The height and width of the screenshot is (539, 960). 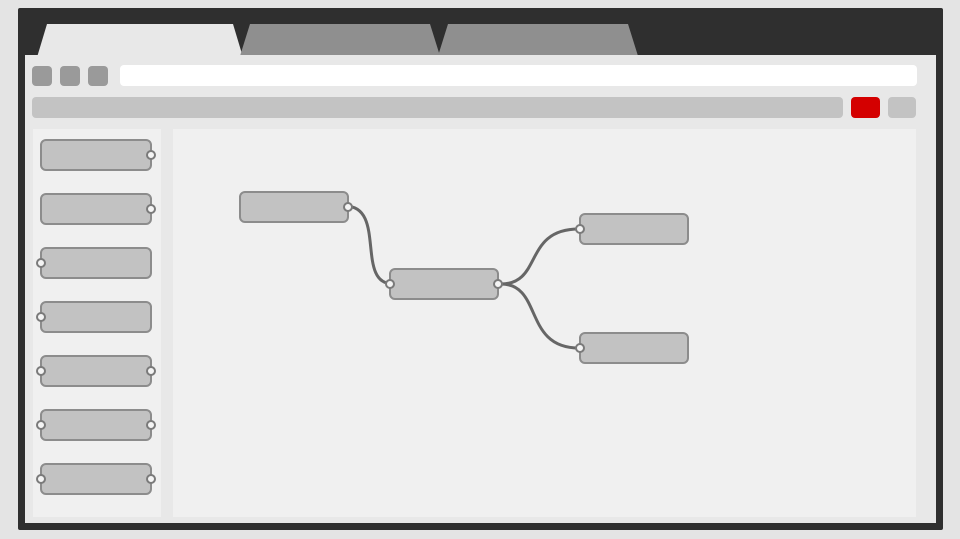 I want to click on flow-wires, so click(x=462, y=277).